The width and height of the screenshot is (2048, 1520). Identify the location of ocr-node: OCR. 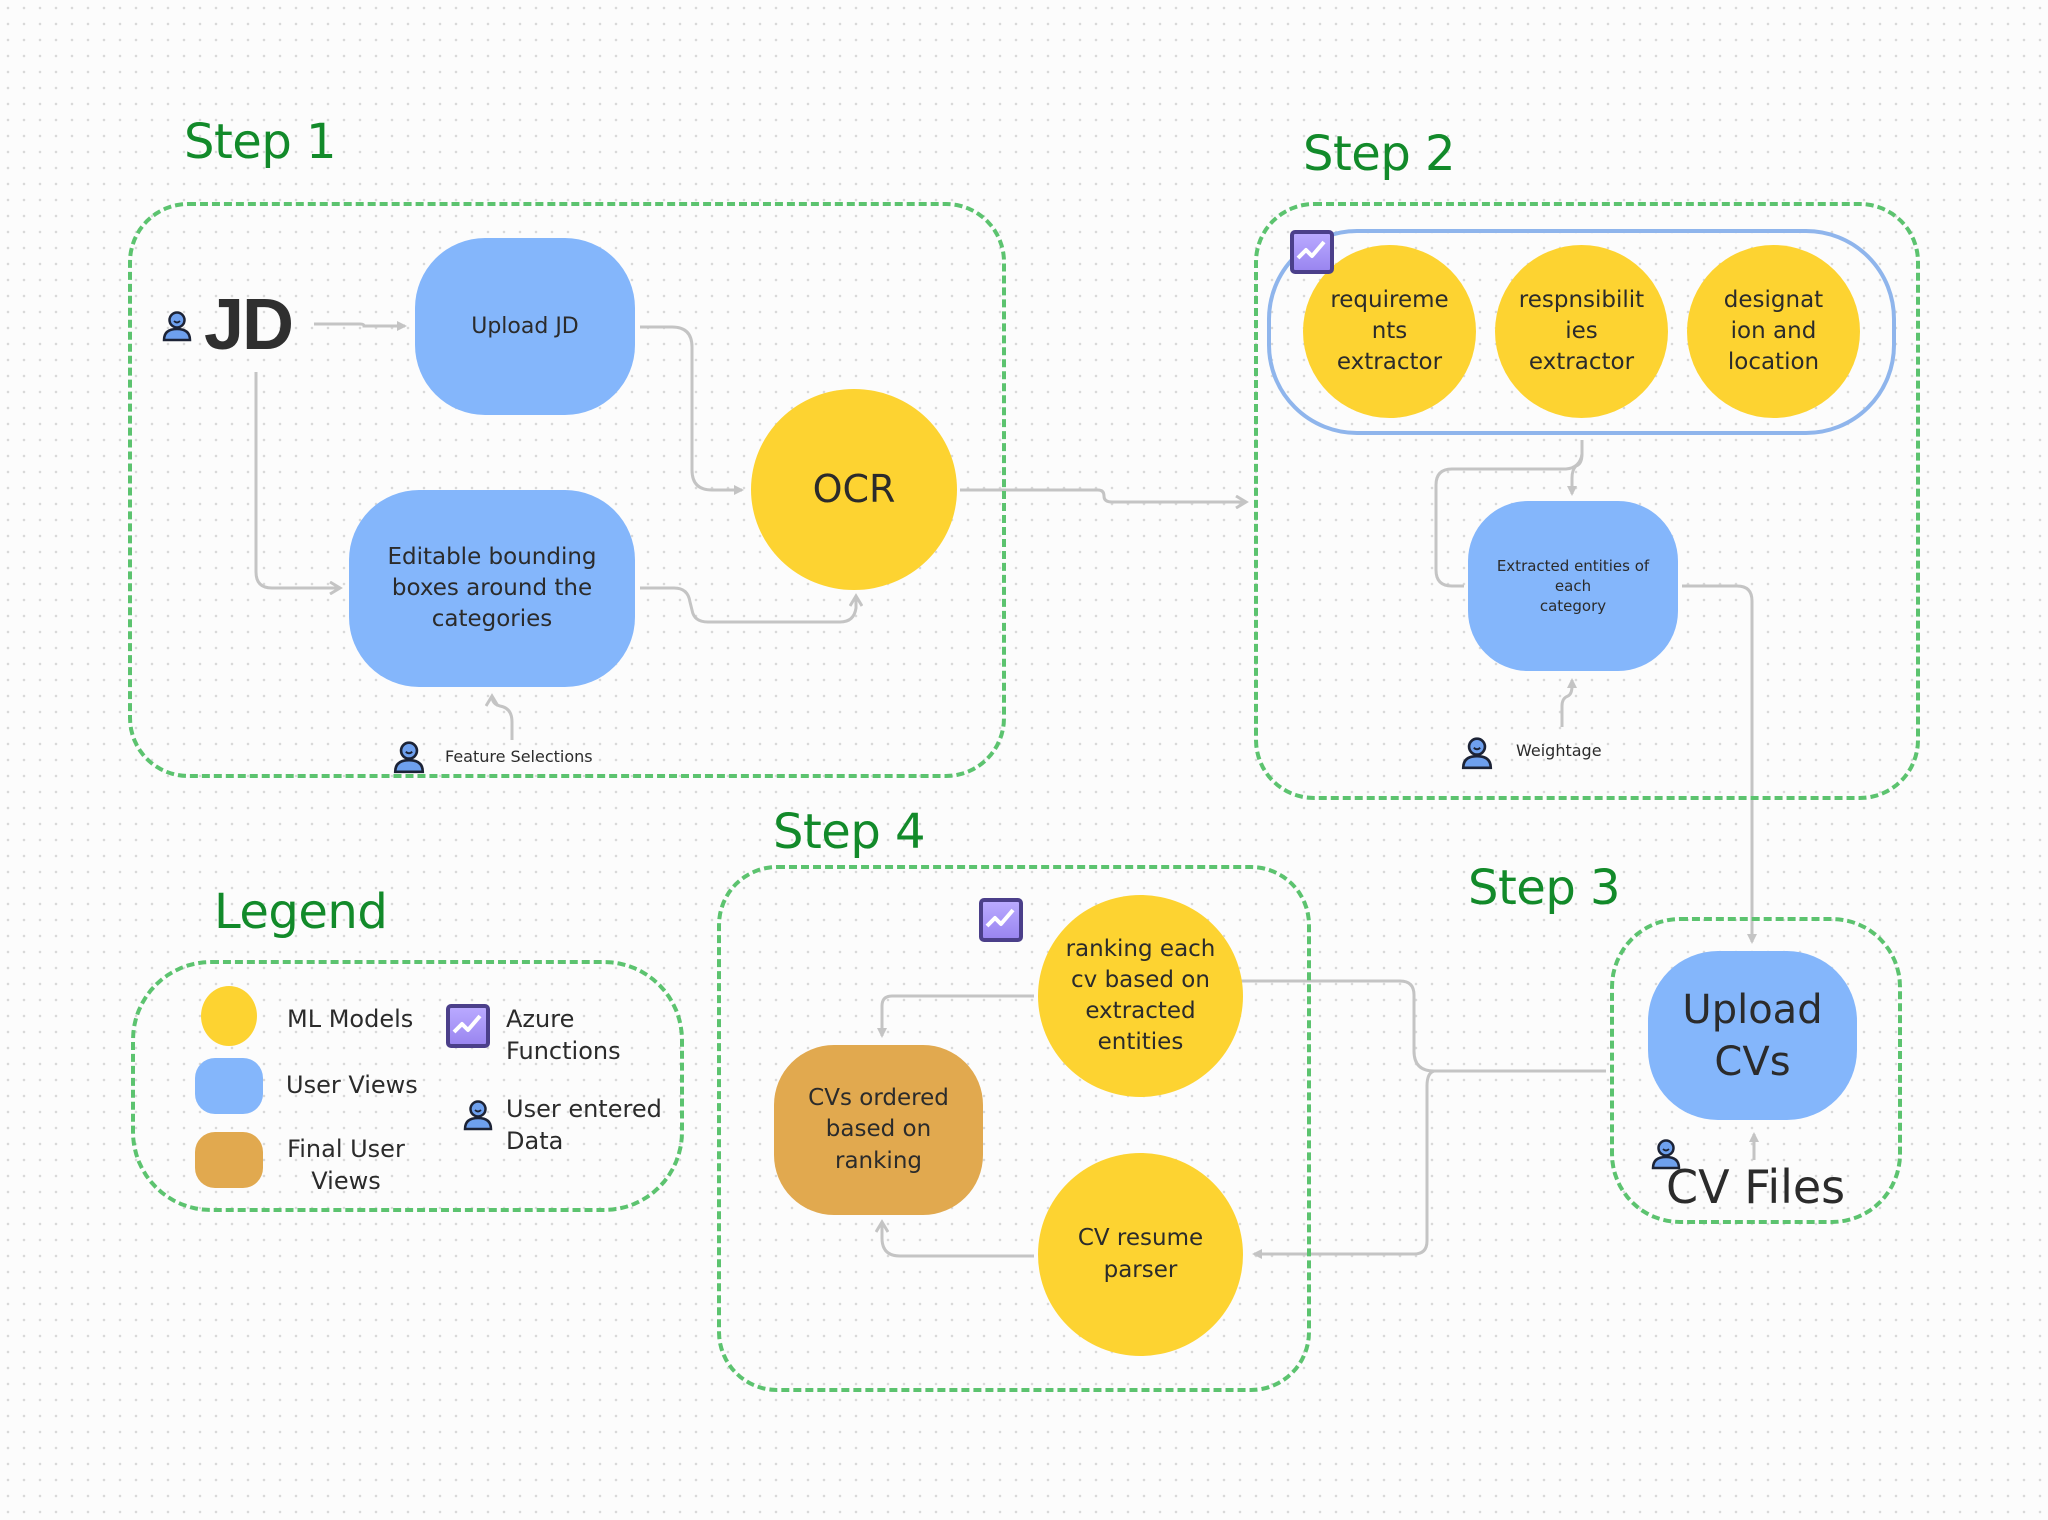
(854, 489).